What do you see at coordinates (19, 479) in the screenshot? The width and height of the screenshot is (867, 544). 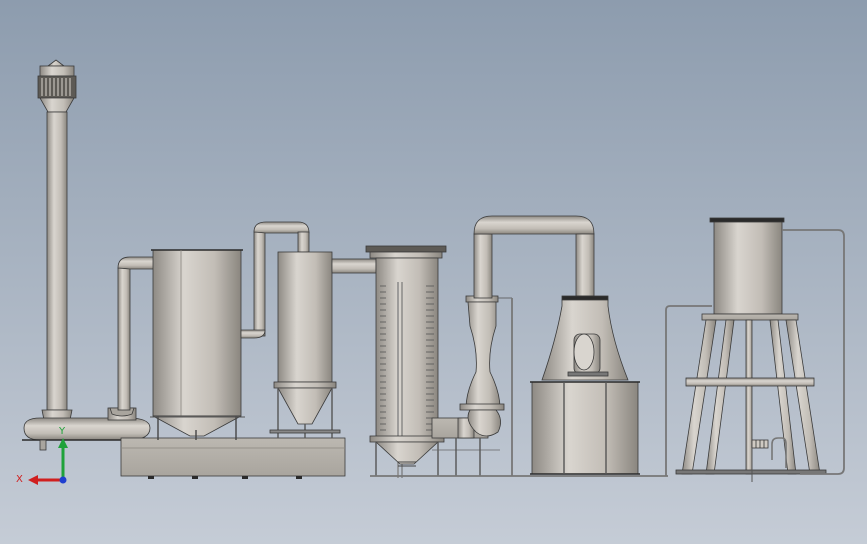 I see `x-axis-label: X` at bounding box center [19, 479].